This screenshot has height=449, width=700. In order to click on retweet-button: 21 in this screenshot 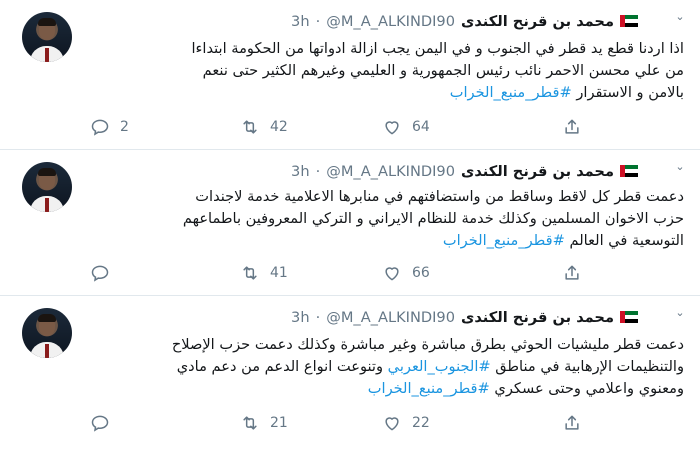, I will do `click(264, 423)`.